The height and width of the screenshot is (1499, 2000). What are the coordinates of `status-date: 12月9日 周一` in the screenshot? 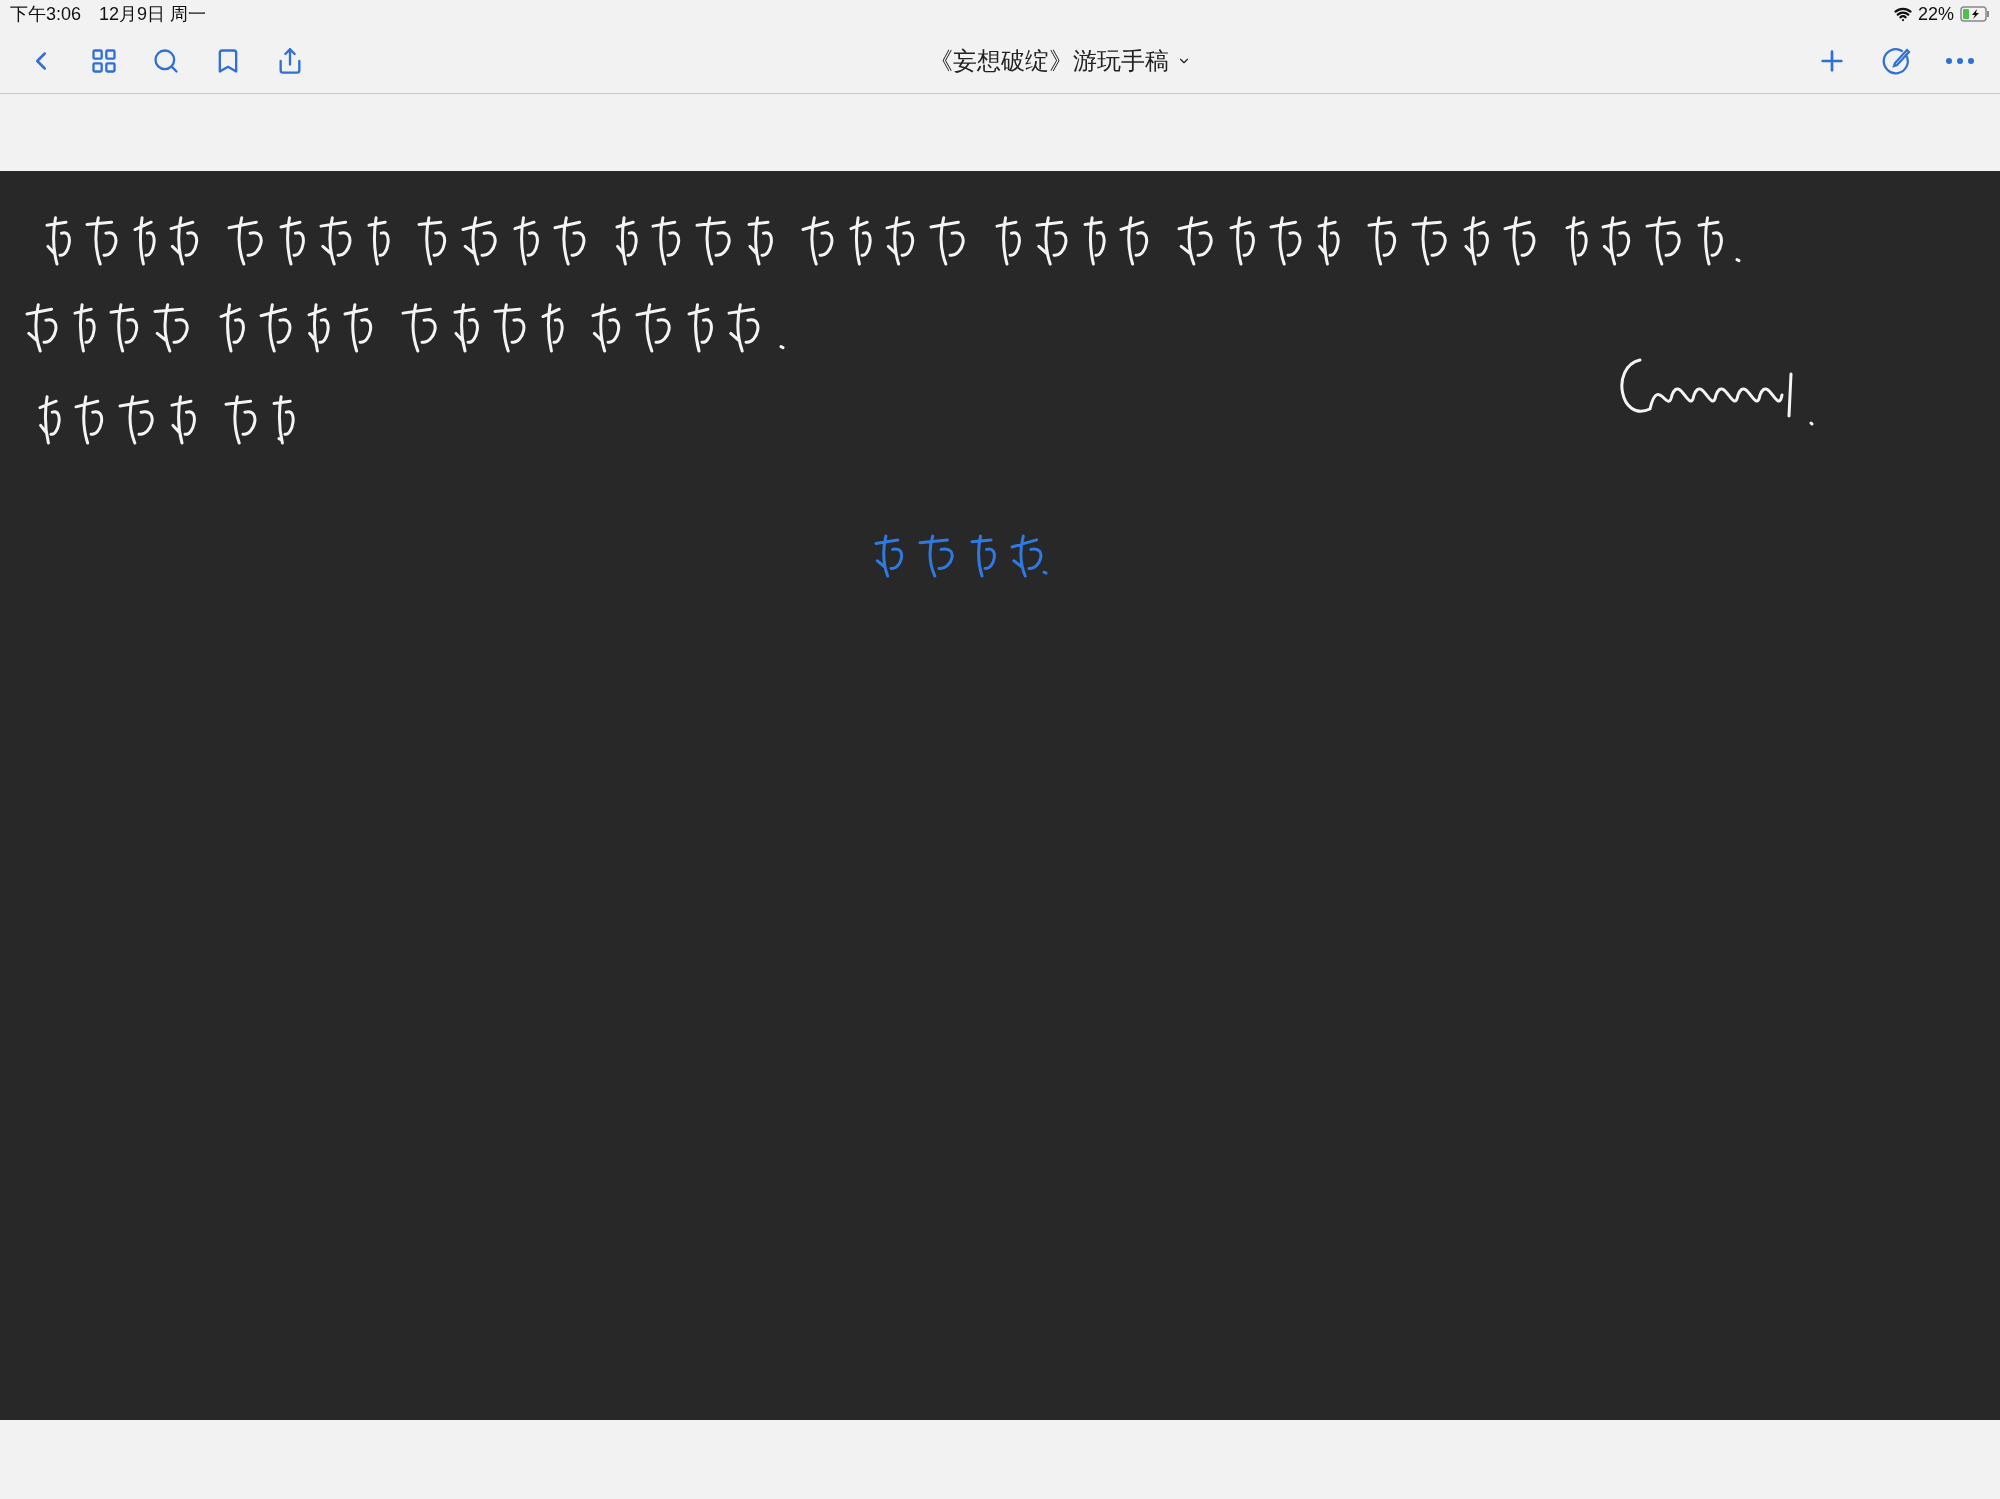 It's located at (153, 14).